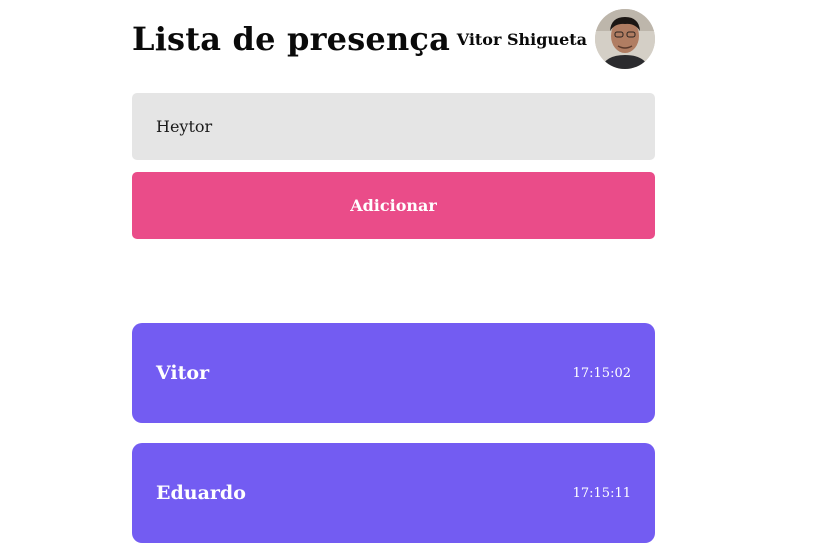 Image resolution: width=839 pixels, height=549 pixels. I want to click on user-profile: Vitor Shigueta, so click(556, 39).